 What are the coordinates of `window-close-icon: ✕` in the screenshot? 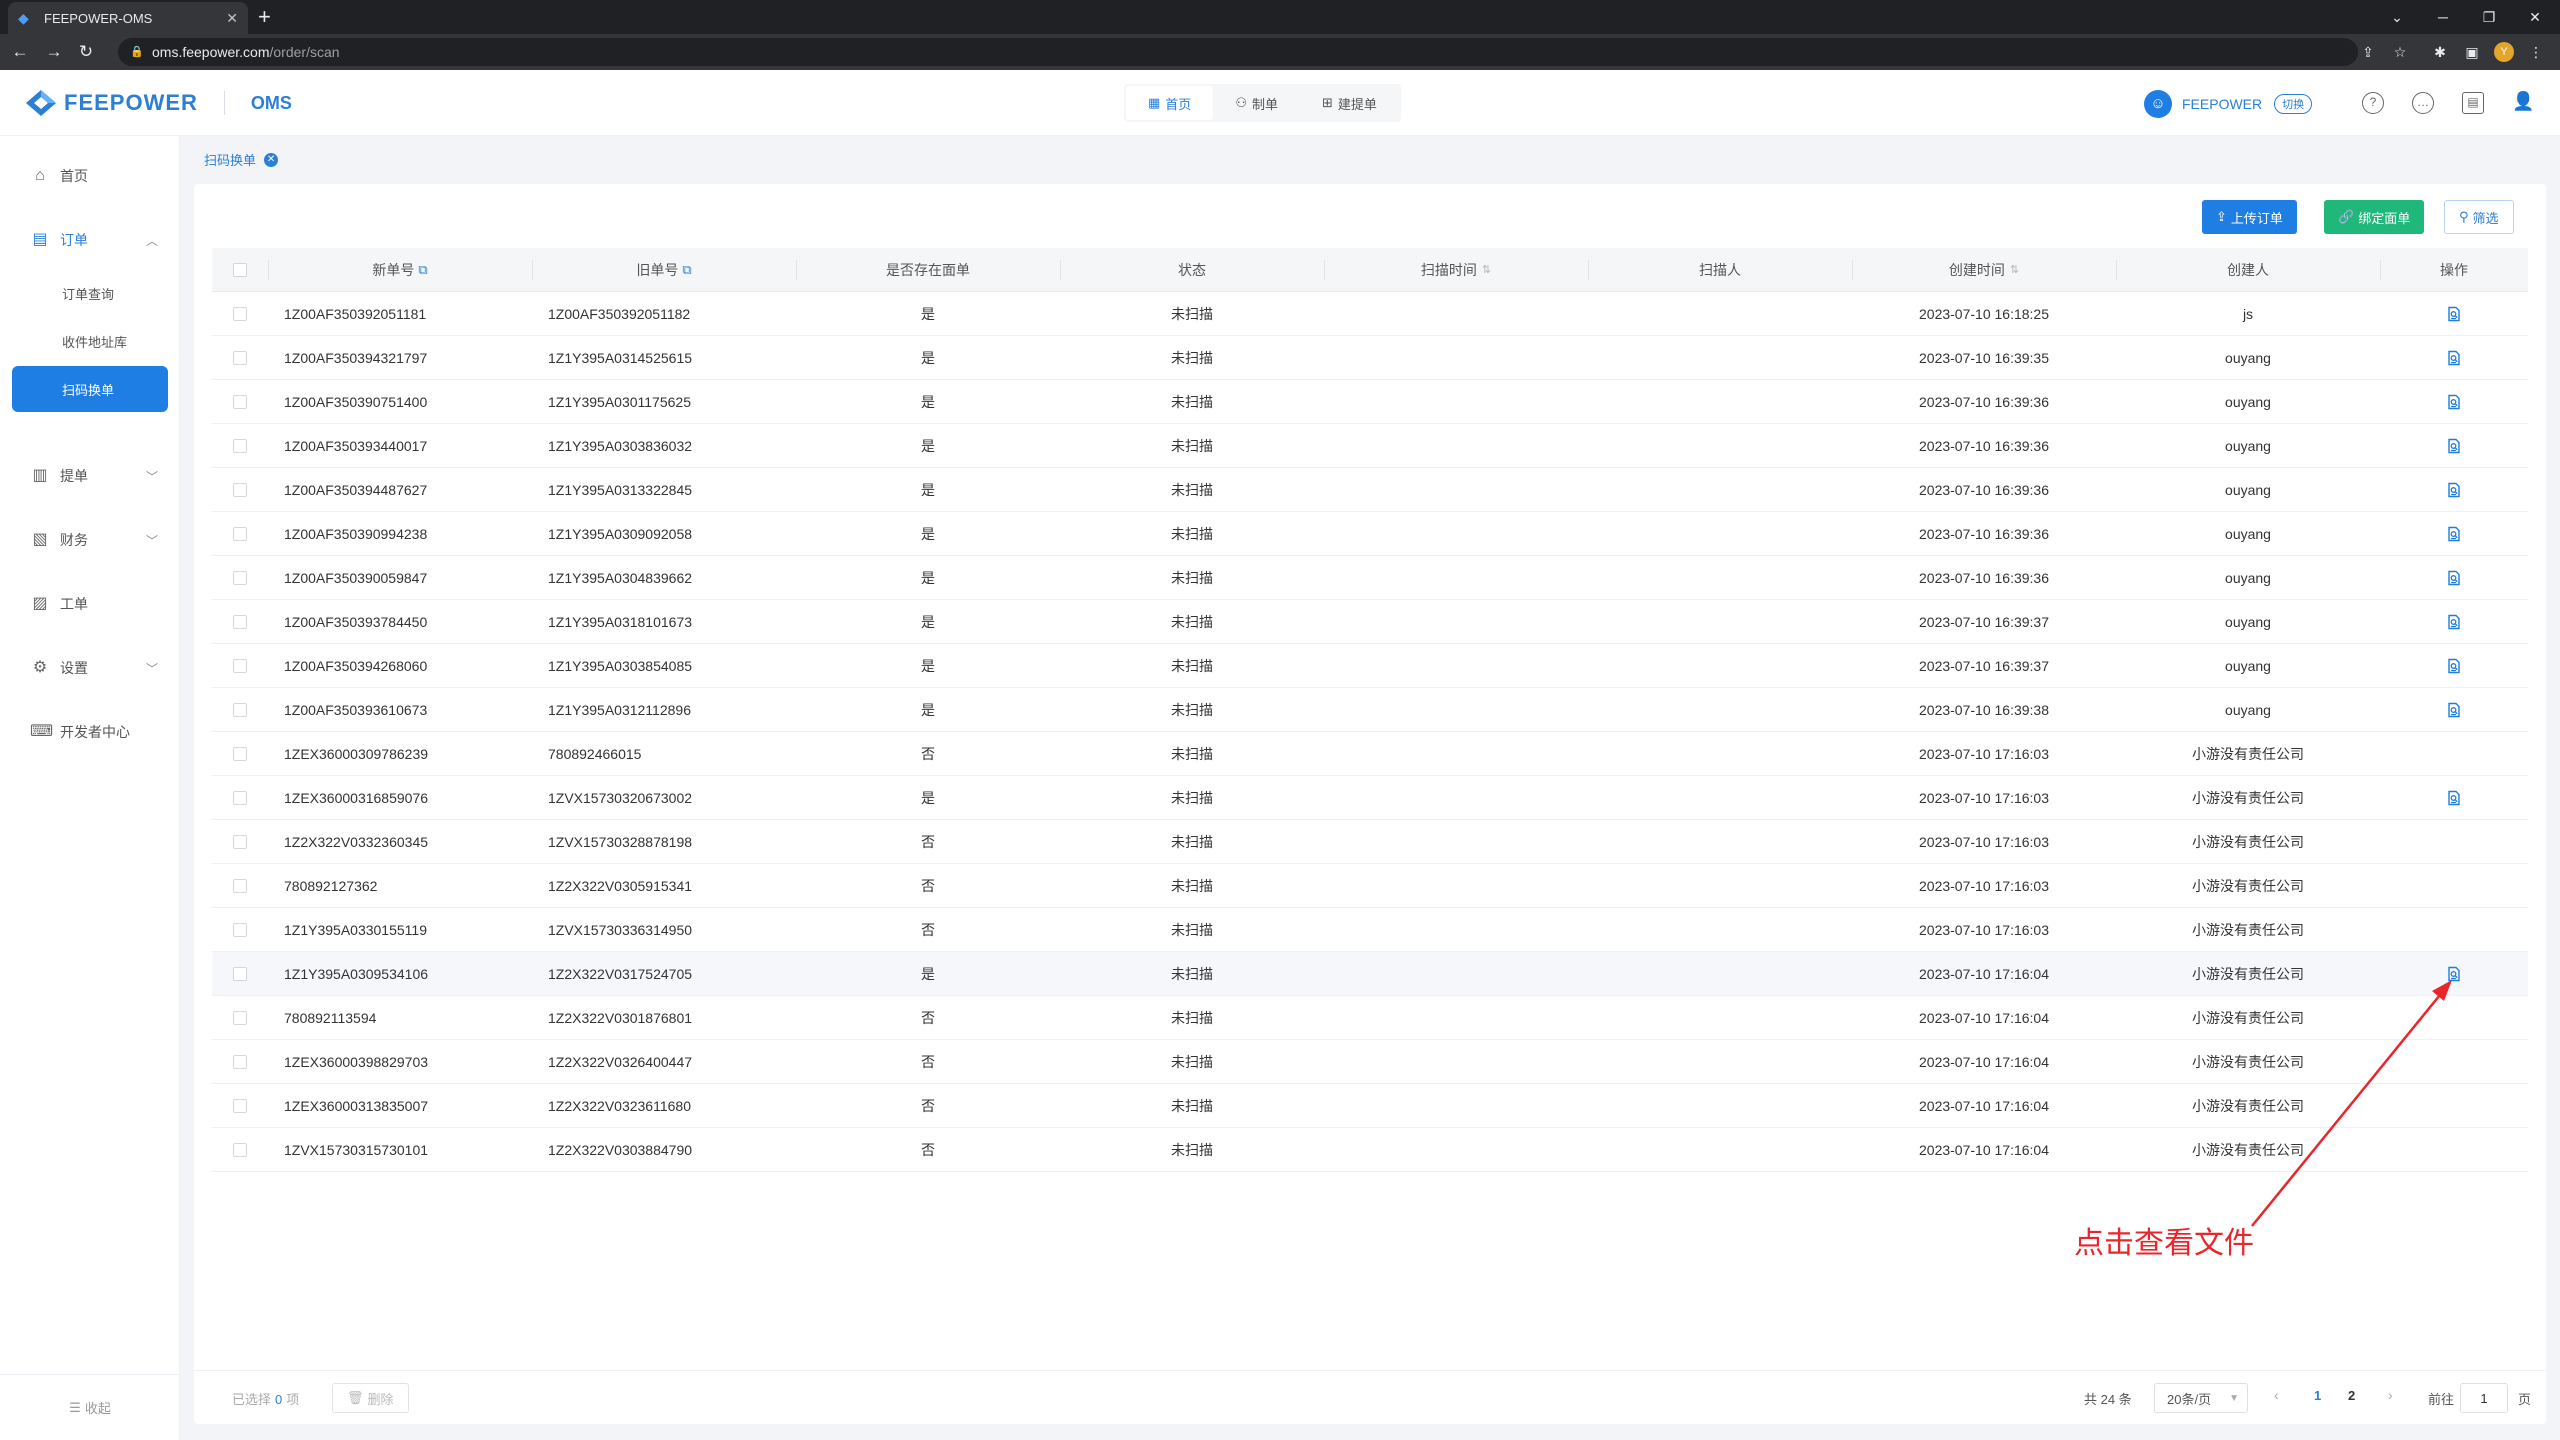 It's located at (2535, 17).